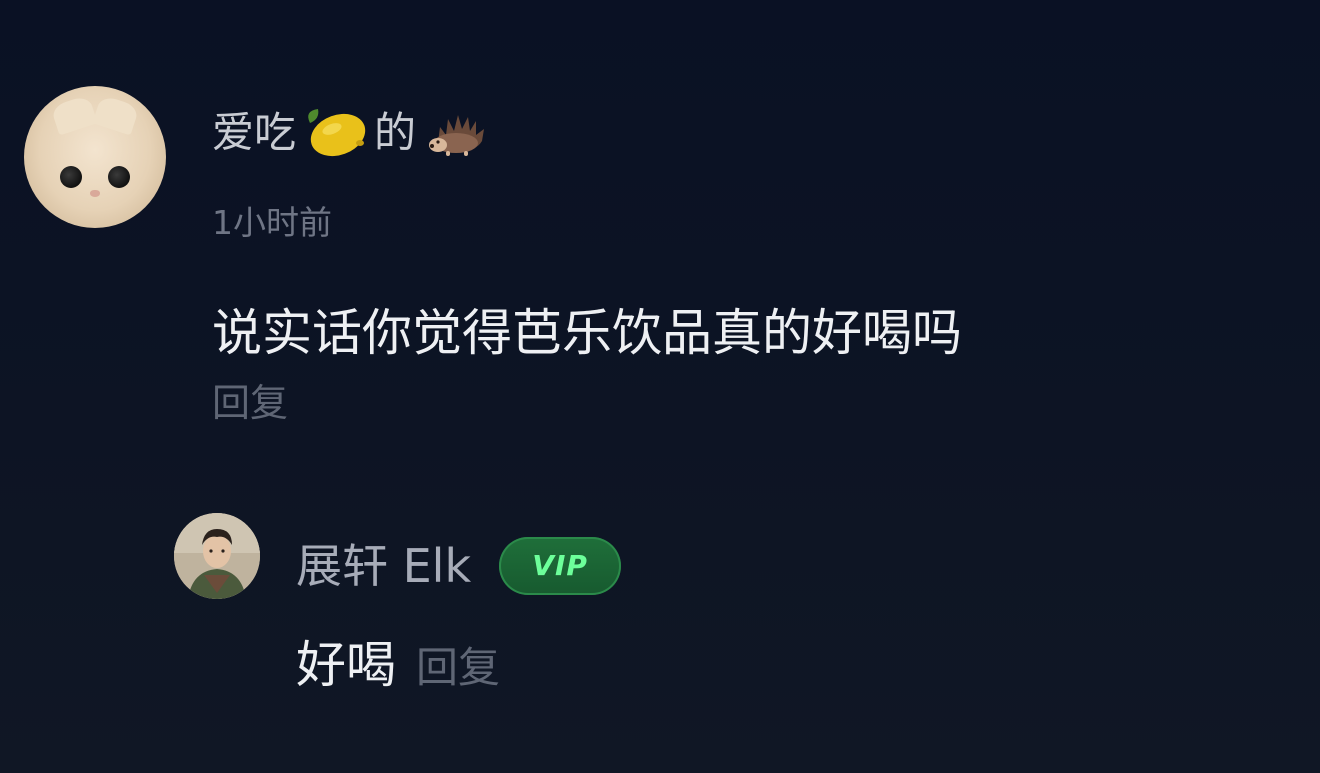  What do you see at coordinates (217, 556) in the screenshot?
I see `replier-avatar` at bounding box center [217, 556].